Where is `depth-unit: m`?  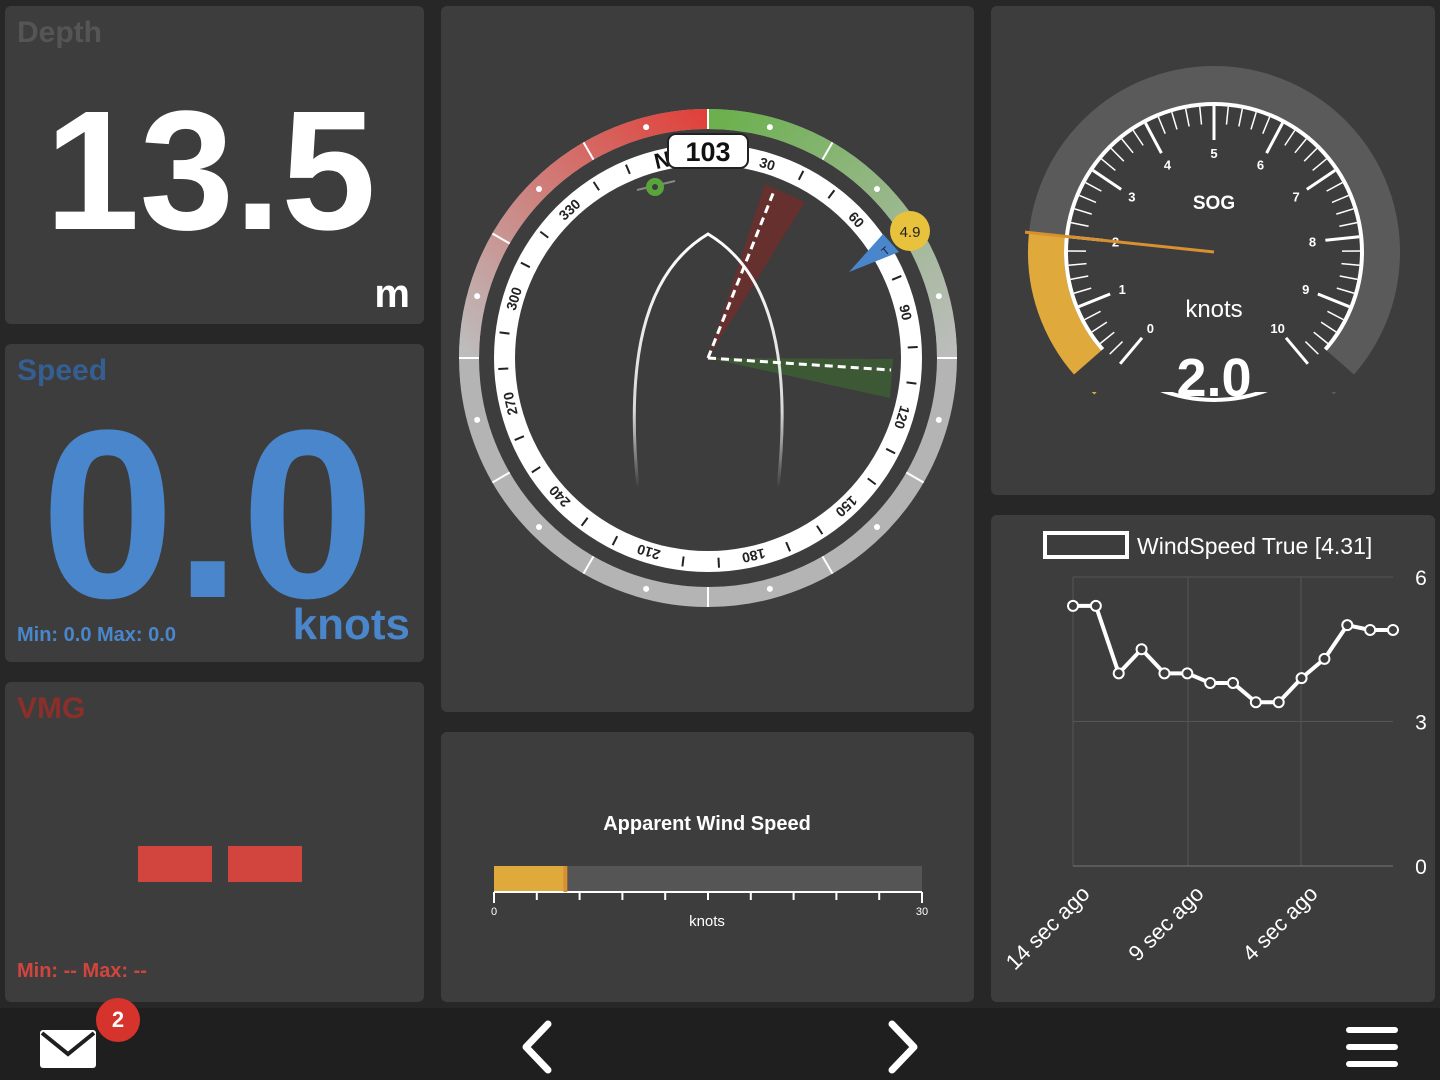 depth-unit: m is located at coordinates (392, 294).